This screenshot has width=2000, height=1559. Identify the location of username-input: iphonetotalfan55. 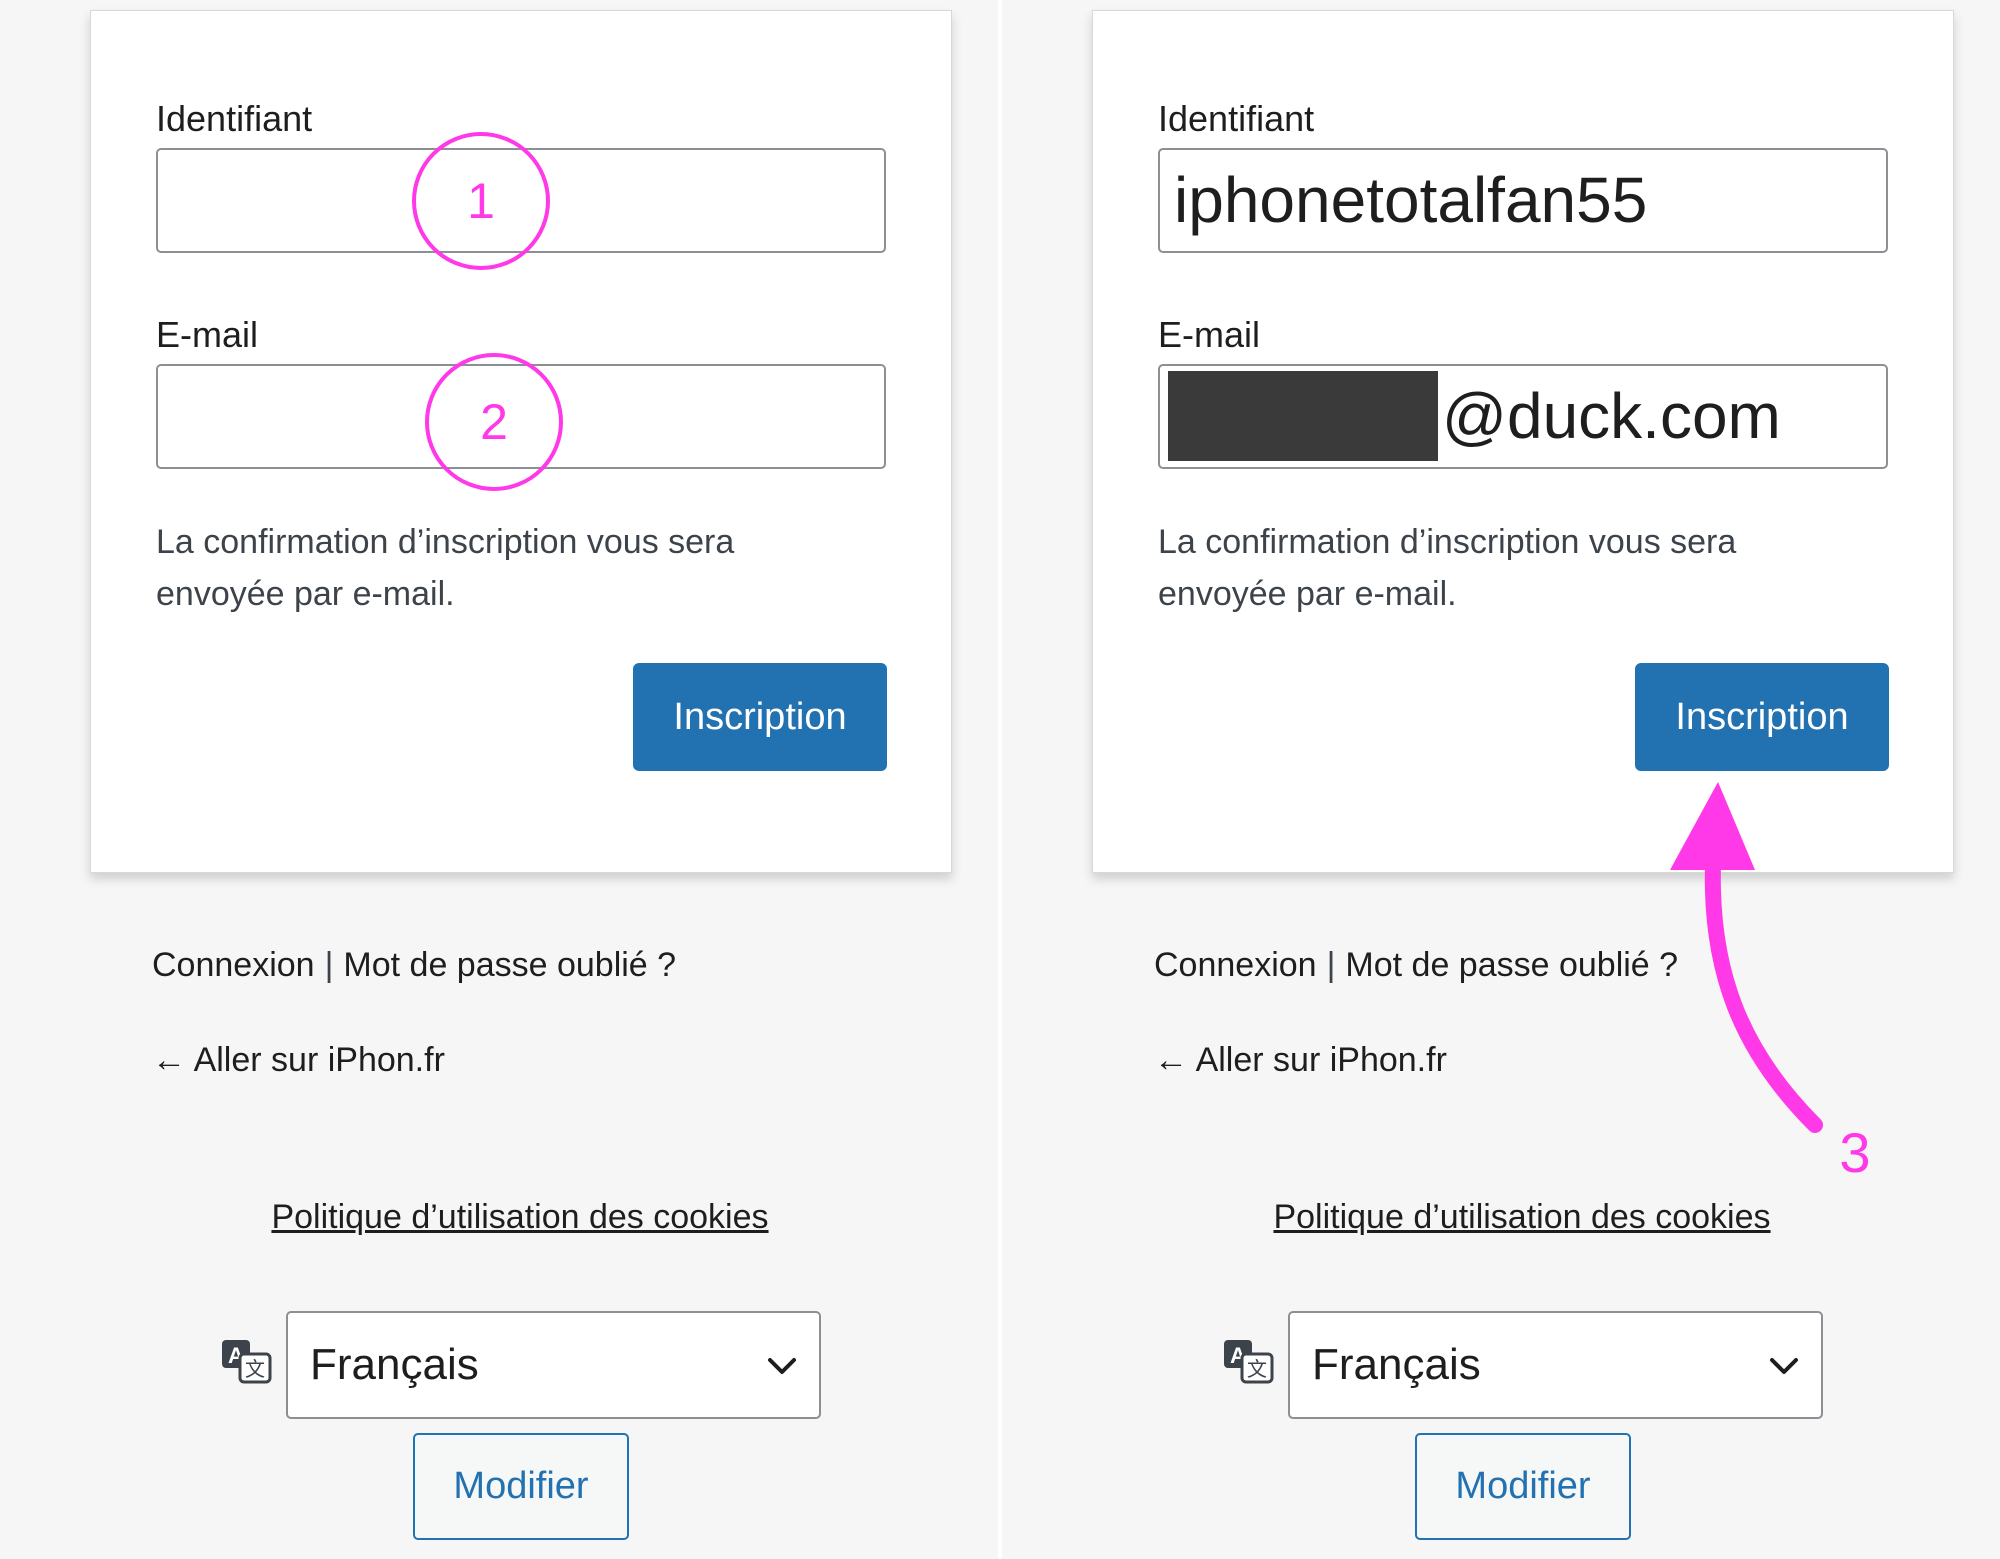
(1523, 200).